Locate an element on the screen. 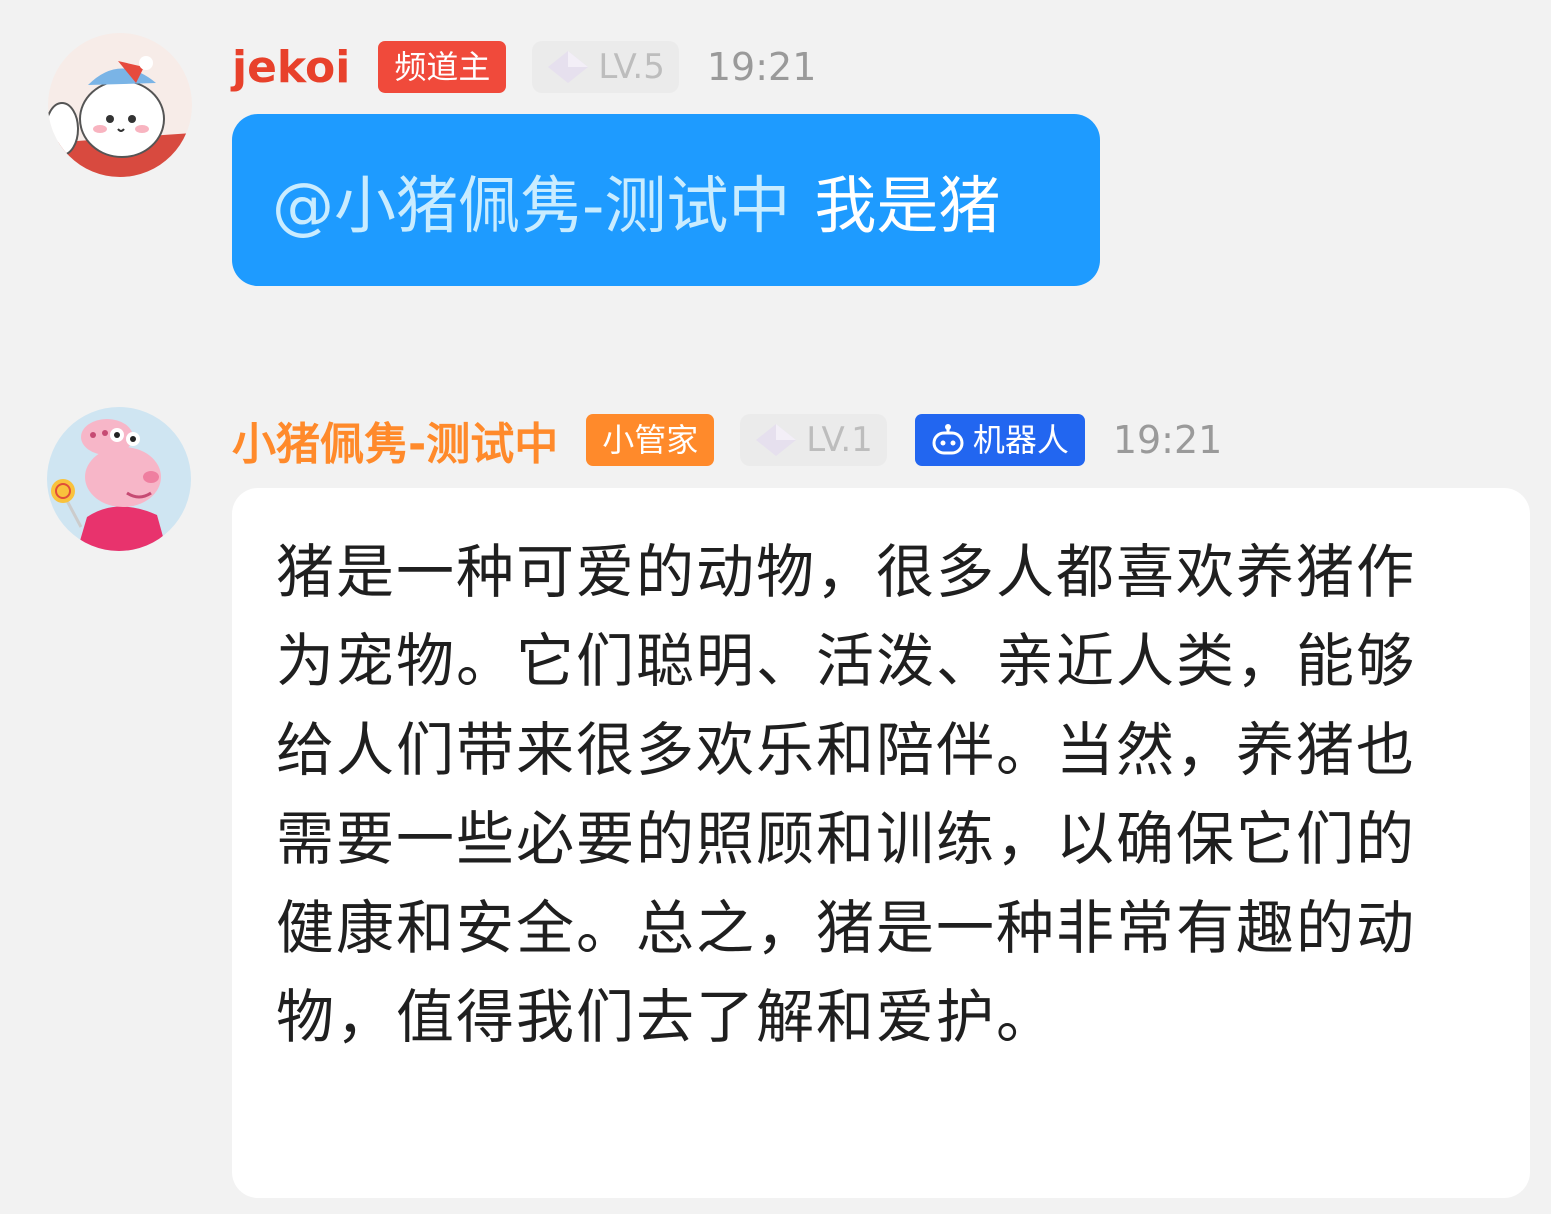  robot-badge: 机器人 is located at coordinates (999, 440).